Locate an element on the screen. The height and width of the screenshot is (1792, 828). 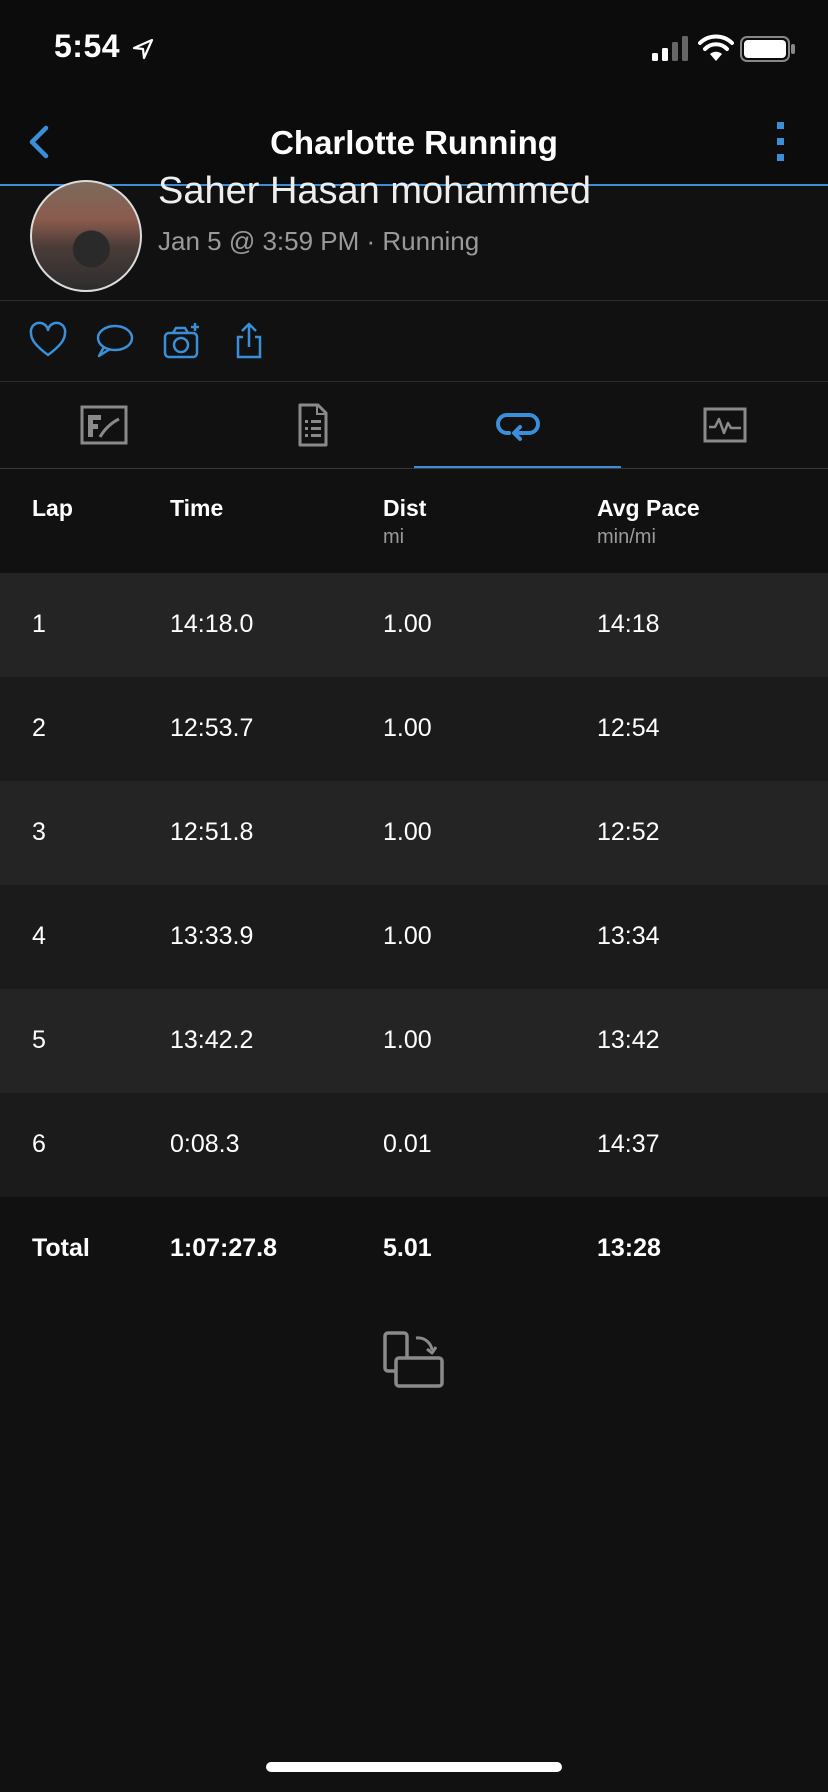
activity-graph-icon is located at coordinates (724, 425).